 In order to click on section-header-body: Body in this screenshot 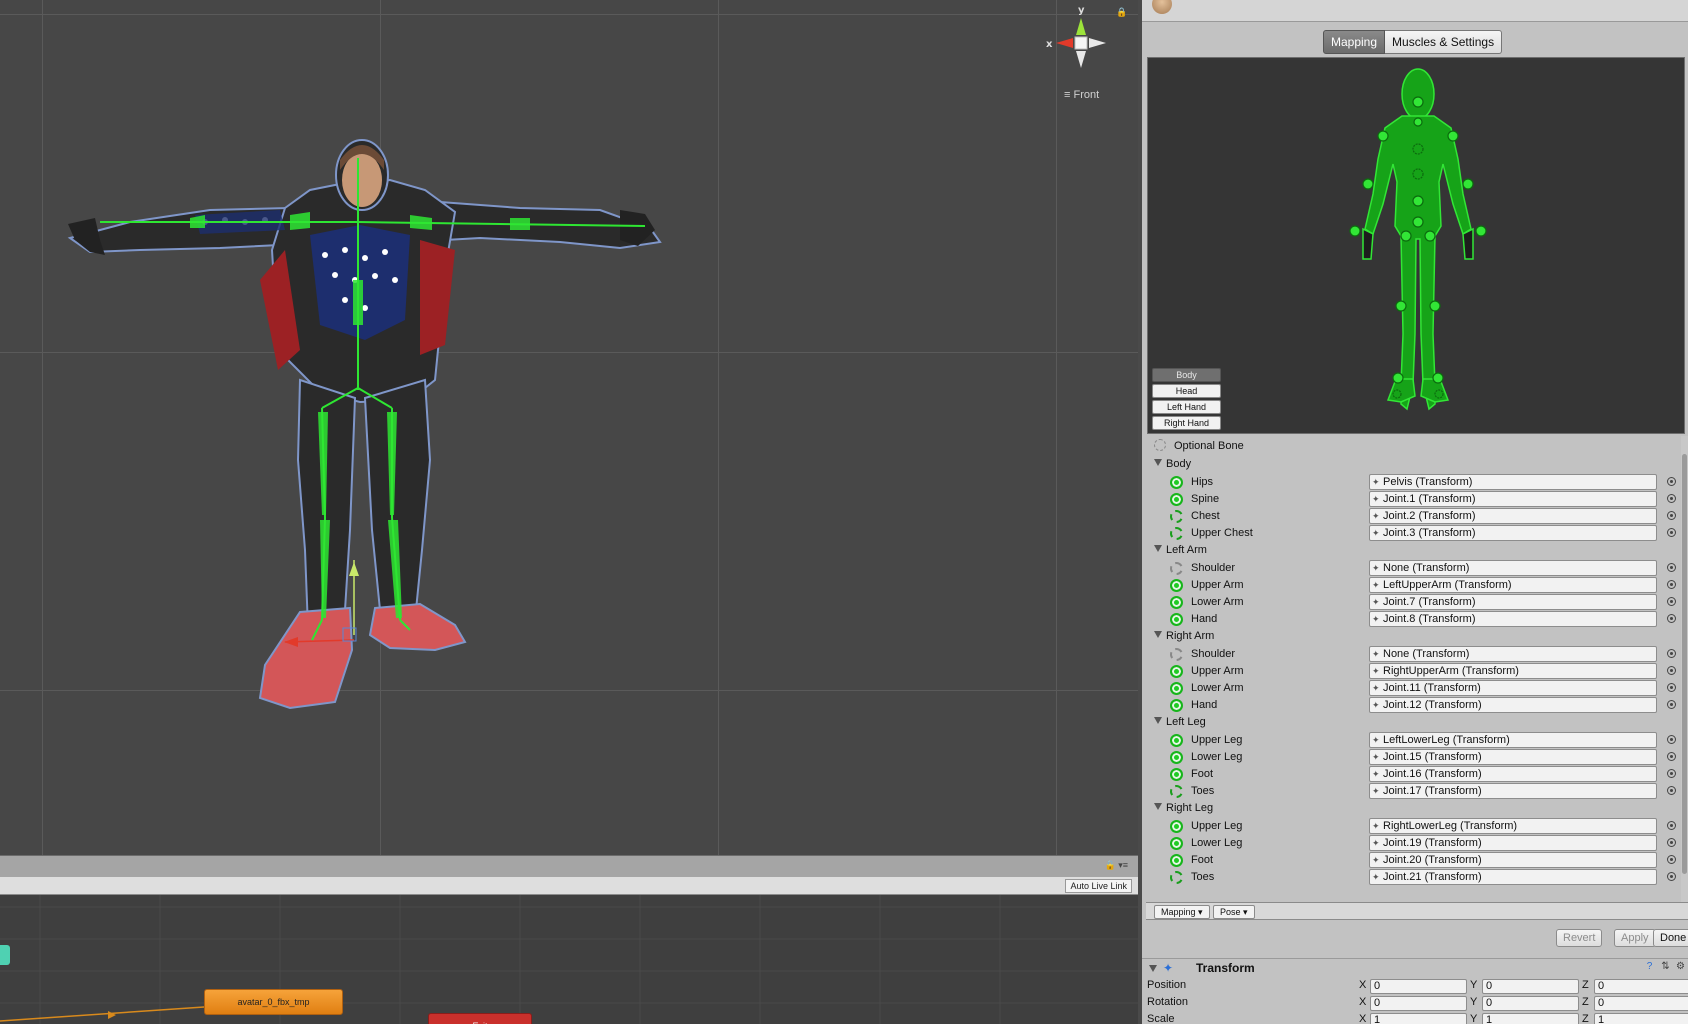, I will do `click(1172, 464)`.